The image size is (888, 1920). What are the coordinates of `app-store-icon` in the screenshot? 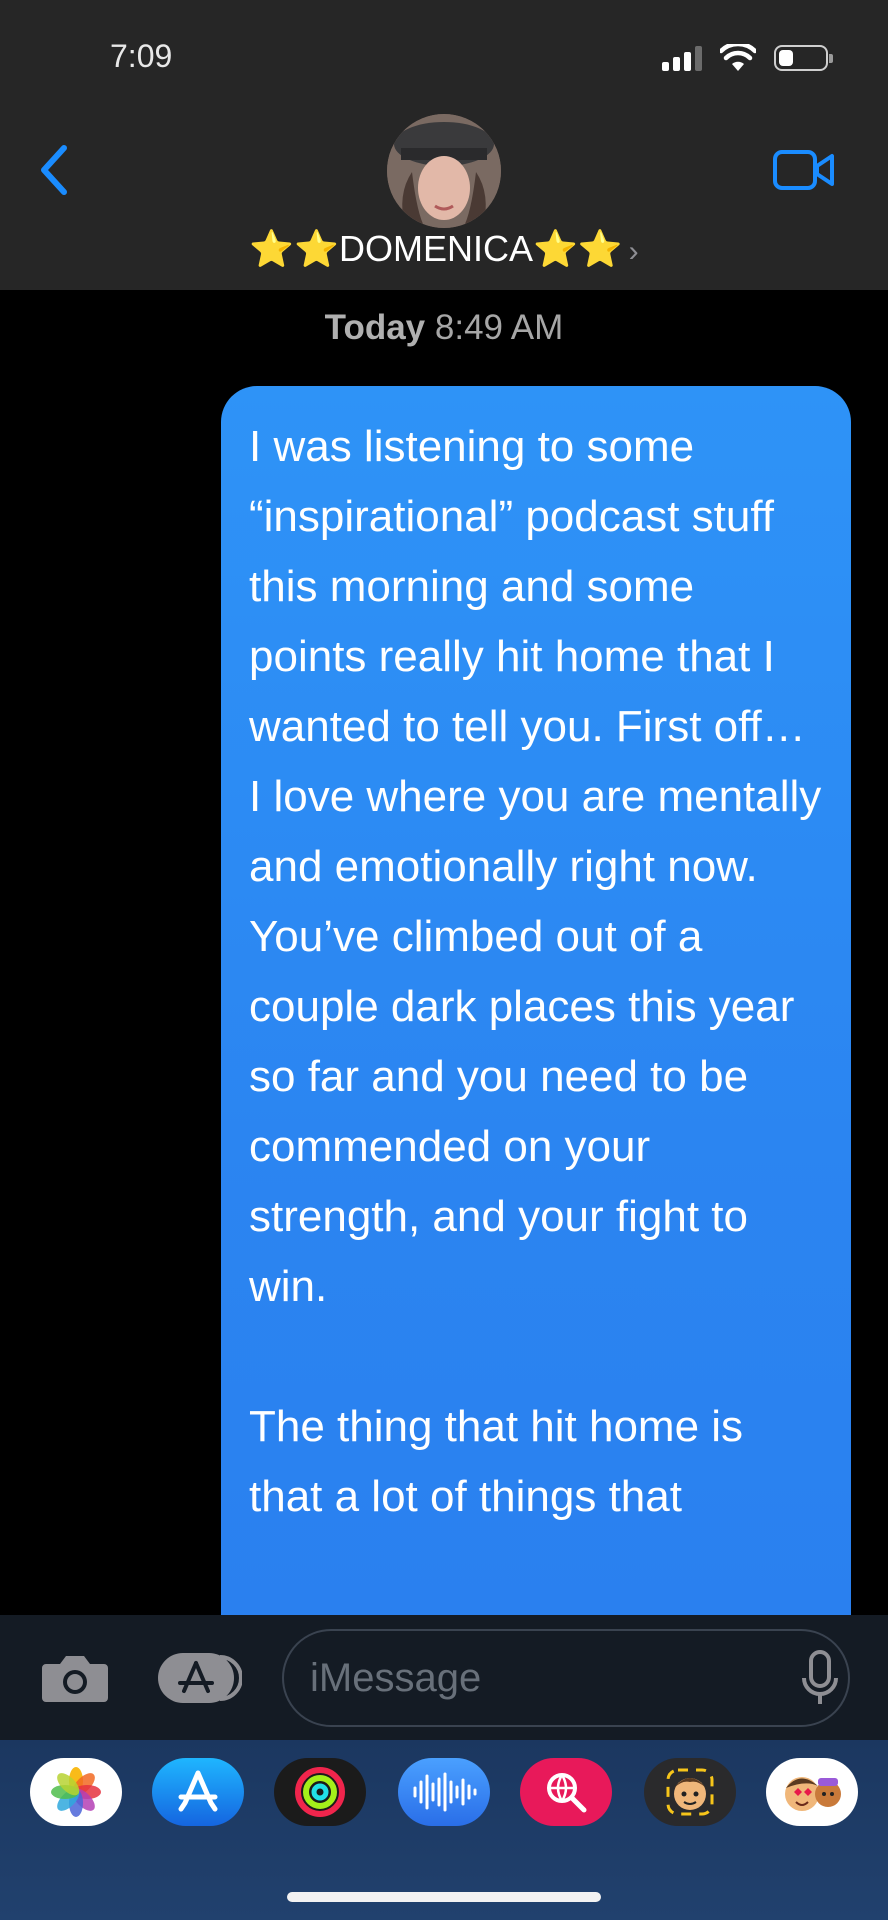 It's located at (198, 1792).